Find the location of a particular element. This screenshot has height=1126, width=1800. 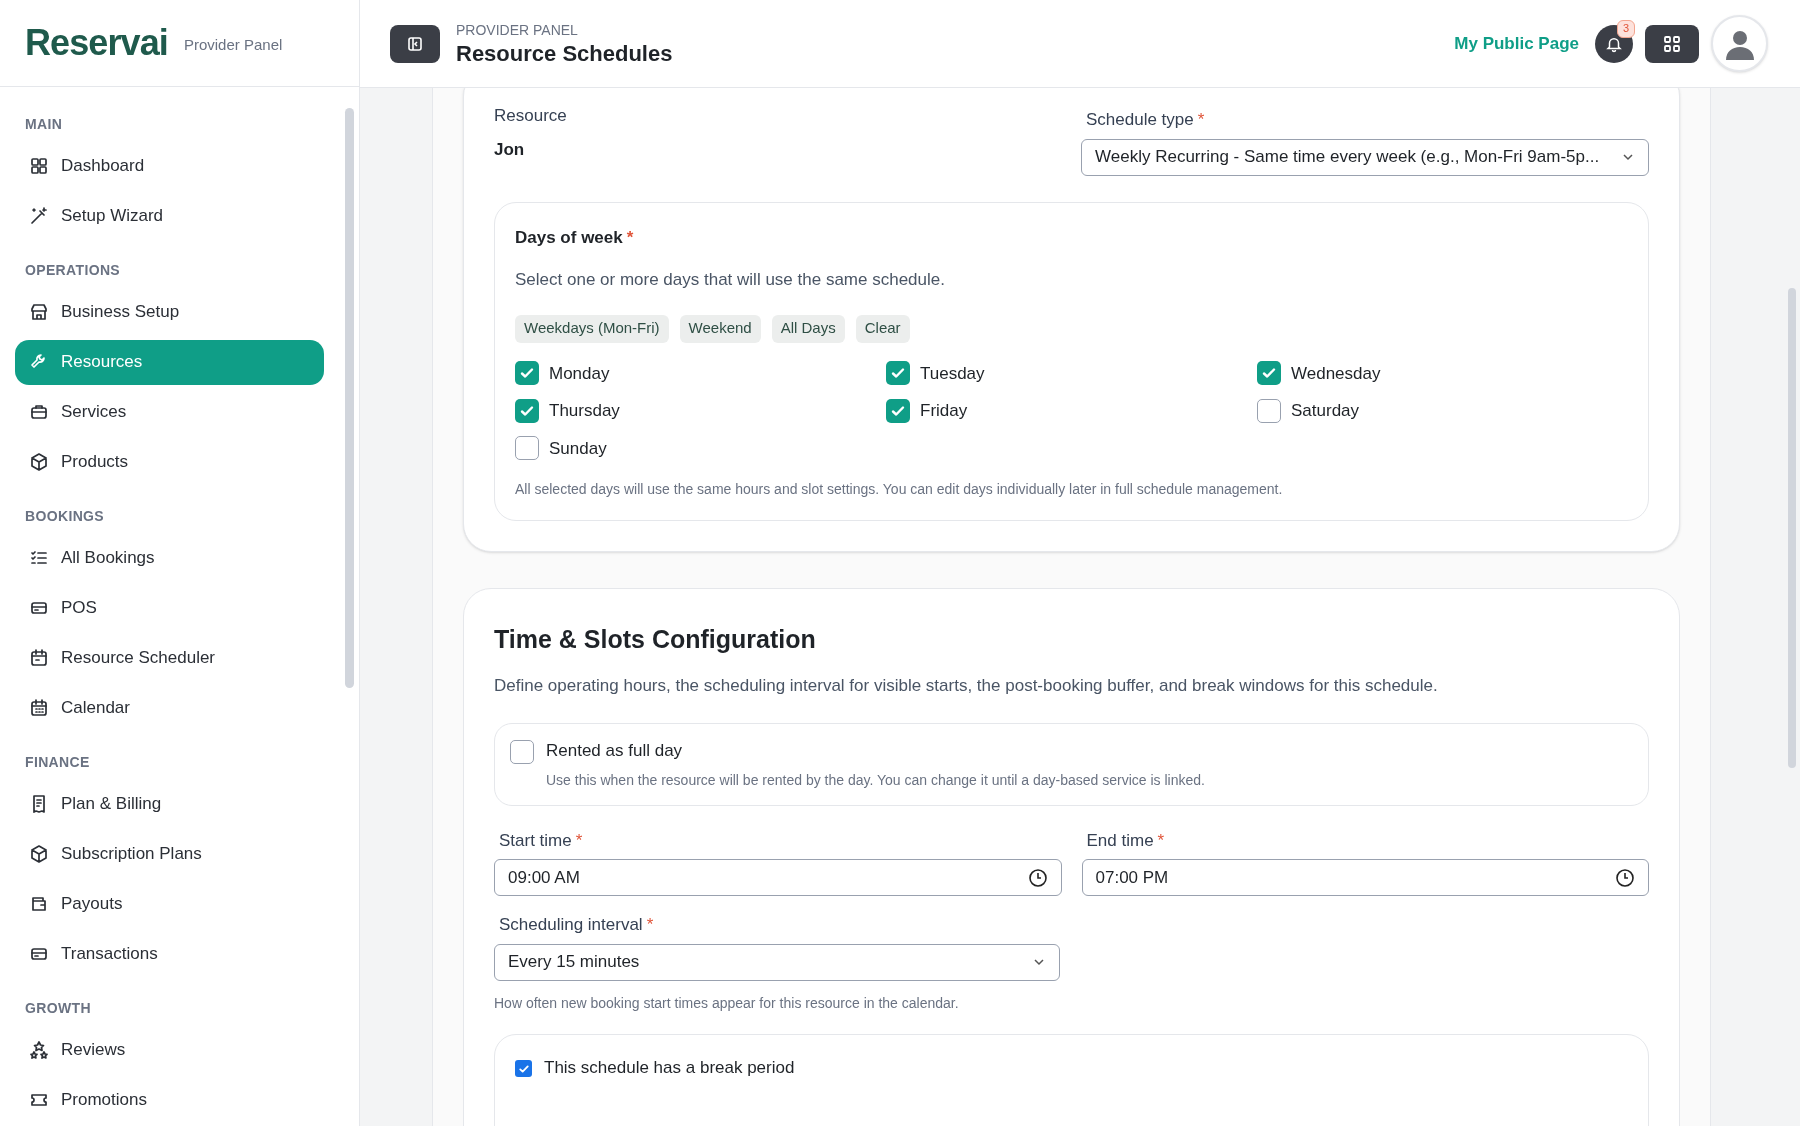

field-label: Schedule type is located at coordinates (1140, 119).